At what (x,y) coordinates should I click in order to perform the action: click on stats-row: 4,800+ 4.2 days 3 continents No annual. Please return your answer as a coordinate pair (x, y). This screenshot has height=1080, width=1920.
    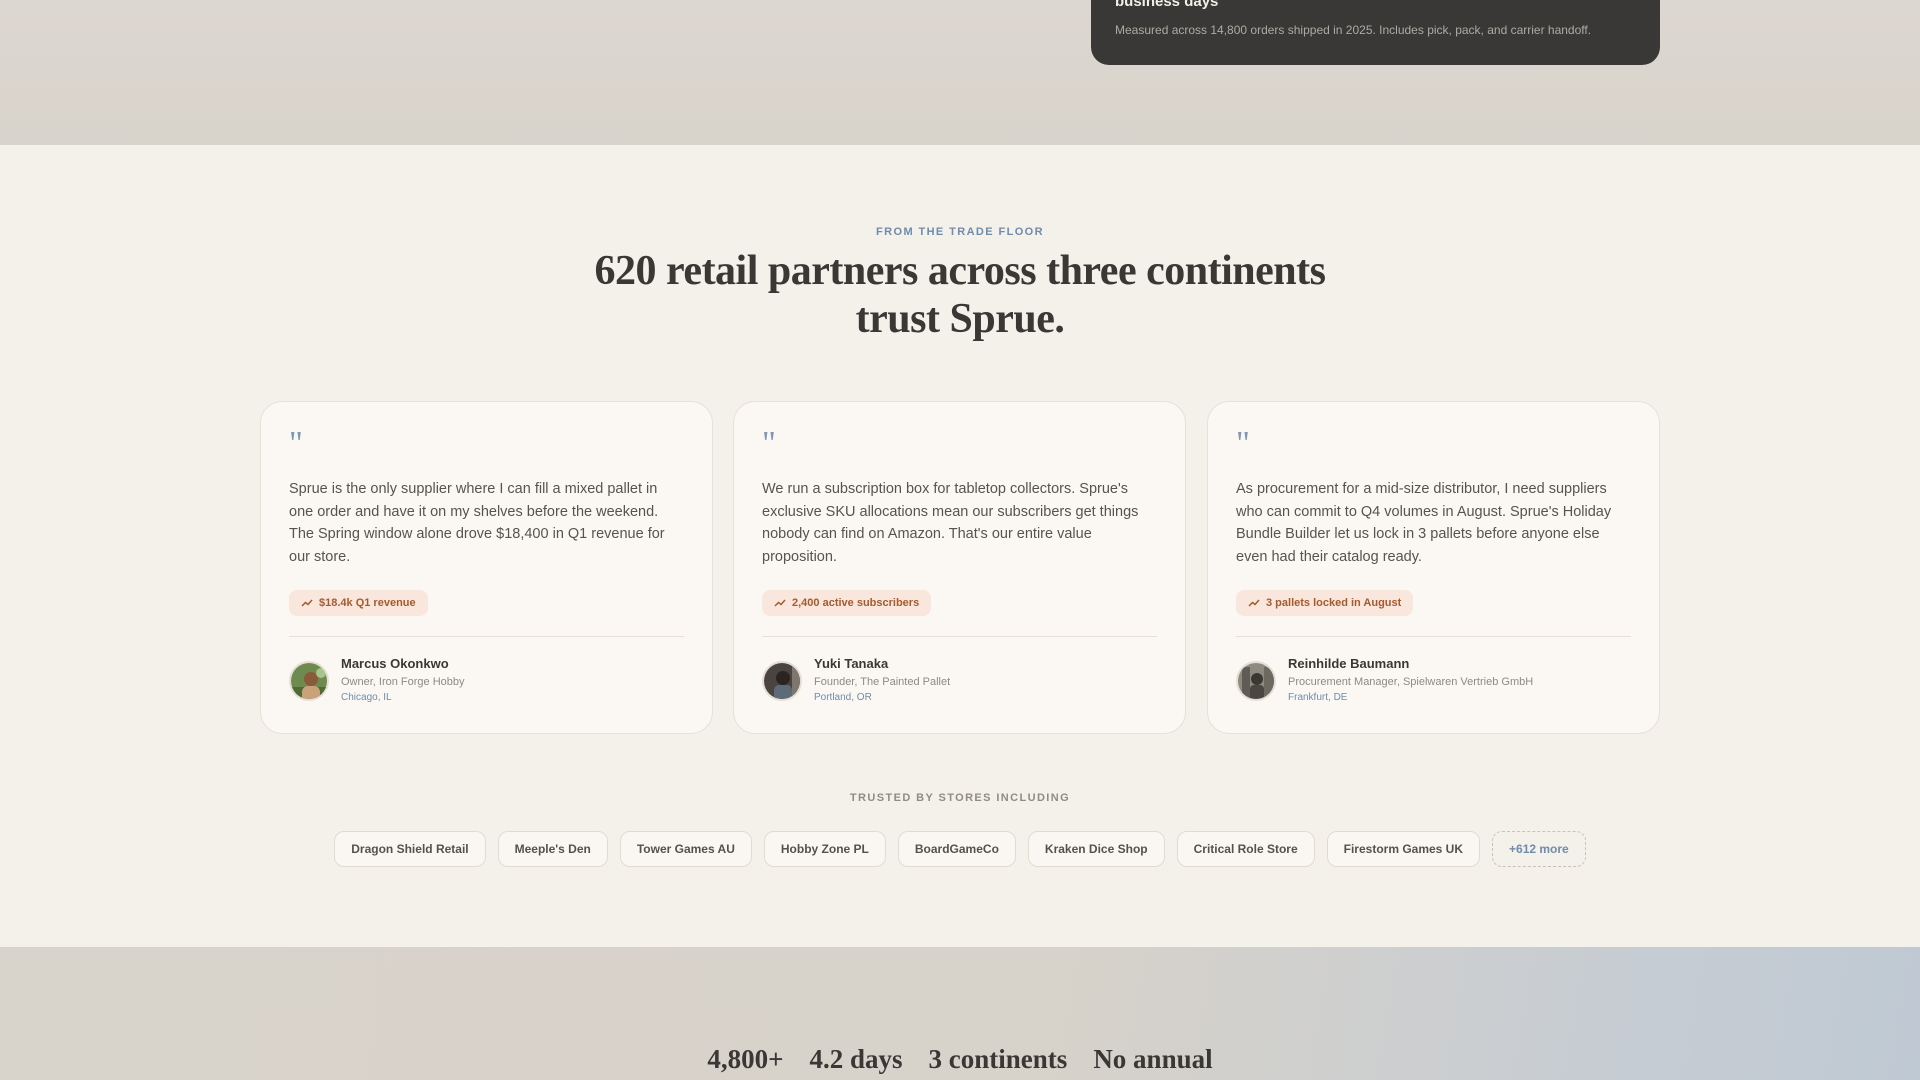
    Looking at the image, I should click on (960, 1059).